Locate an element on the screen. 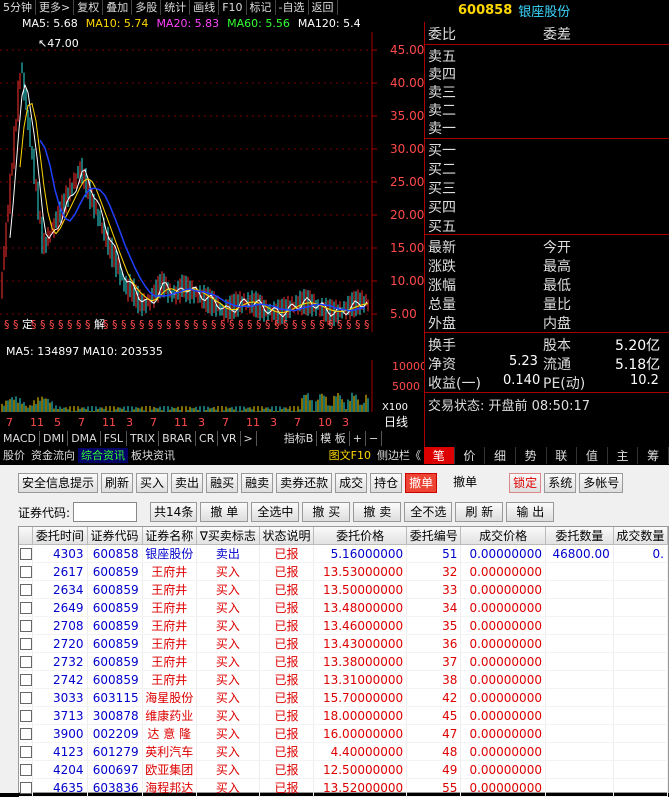  indicator-tab-6: CR is located at coordinates (207, 438).